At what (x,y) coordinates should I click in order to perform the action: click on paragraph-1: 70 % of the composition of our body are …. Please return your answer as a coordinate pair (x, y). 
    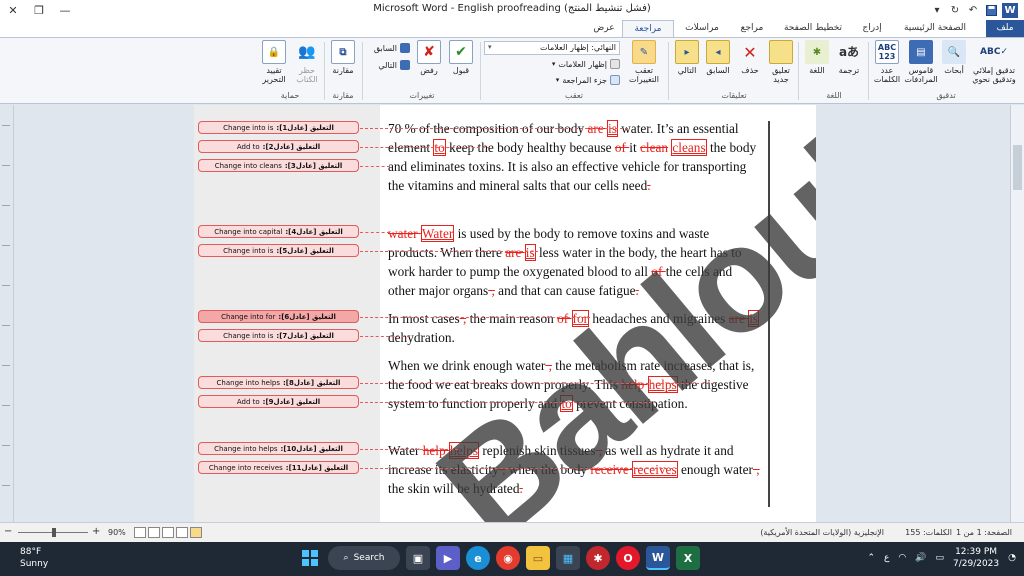
    Looking at the image, I should click on (574, 157).